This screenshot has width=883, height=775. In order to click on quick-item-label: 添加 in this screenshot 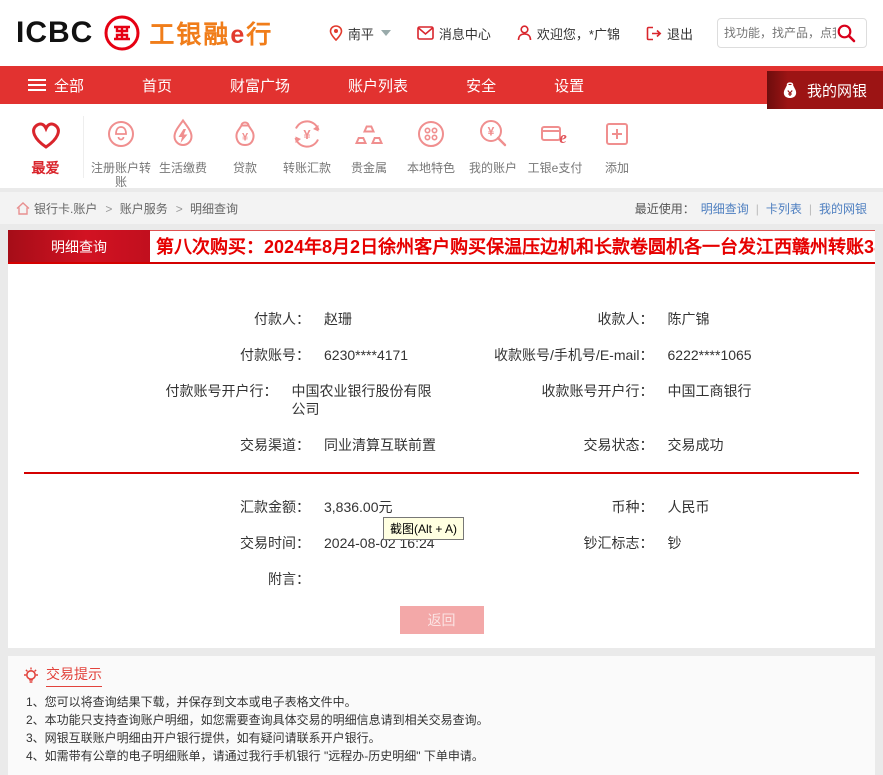, I will do `click(616, 168)`.